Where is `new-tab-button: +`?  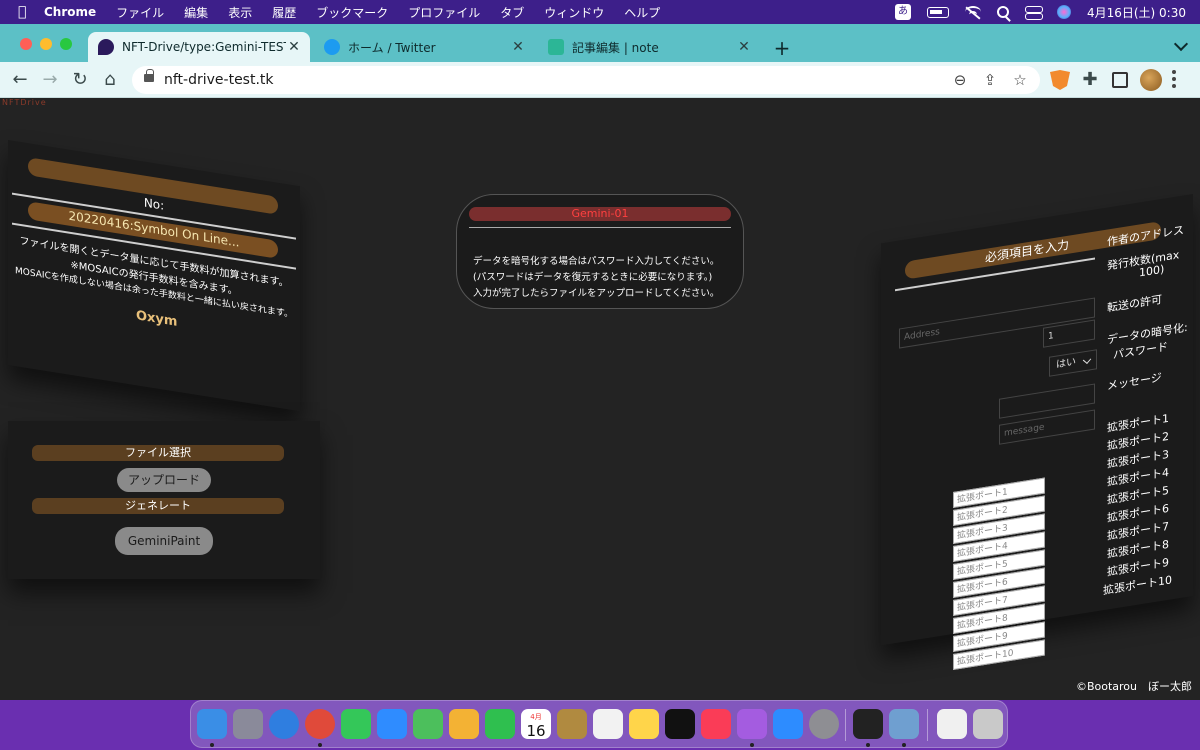 new-tab-button: + is located at coordinates (782, 48).